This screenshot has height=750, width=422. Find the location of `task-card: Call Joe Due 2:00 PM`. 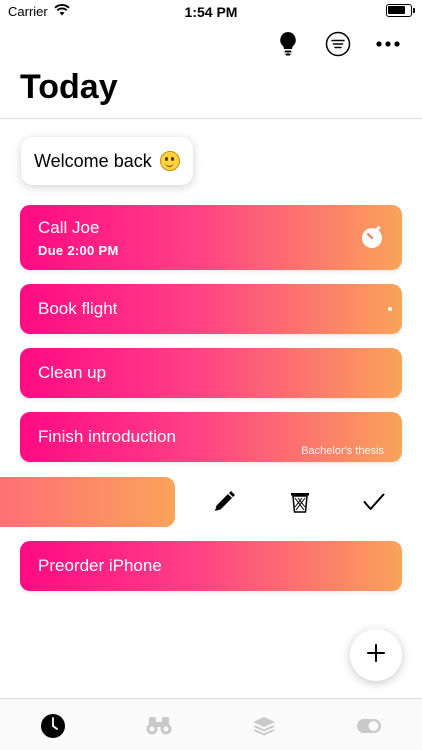

task-card: Call Joe Due 2:00 PM is located at coordinates (211, 237).